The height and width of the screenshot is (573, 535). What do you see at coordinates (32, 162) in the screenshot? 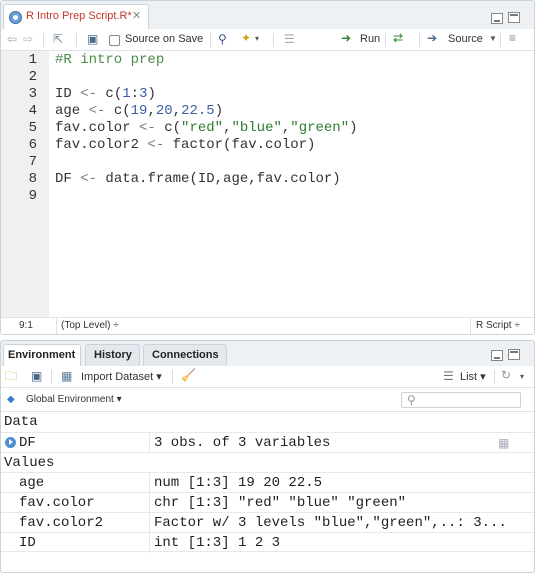
I see `line-number: 7` at bounding box center [32, 162].